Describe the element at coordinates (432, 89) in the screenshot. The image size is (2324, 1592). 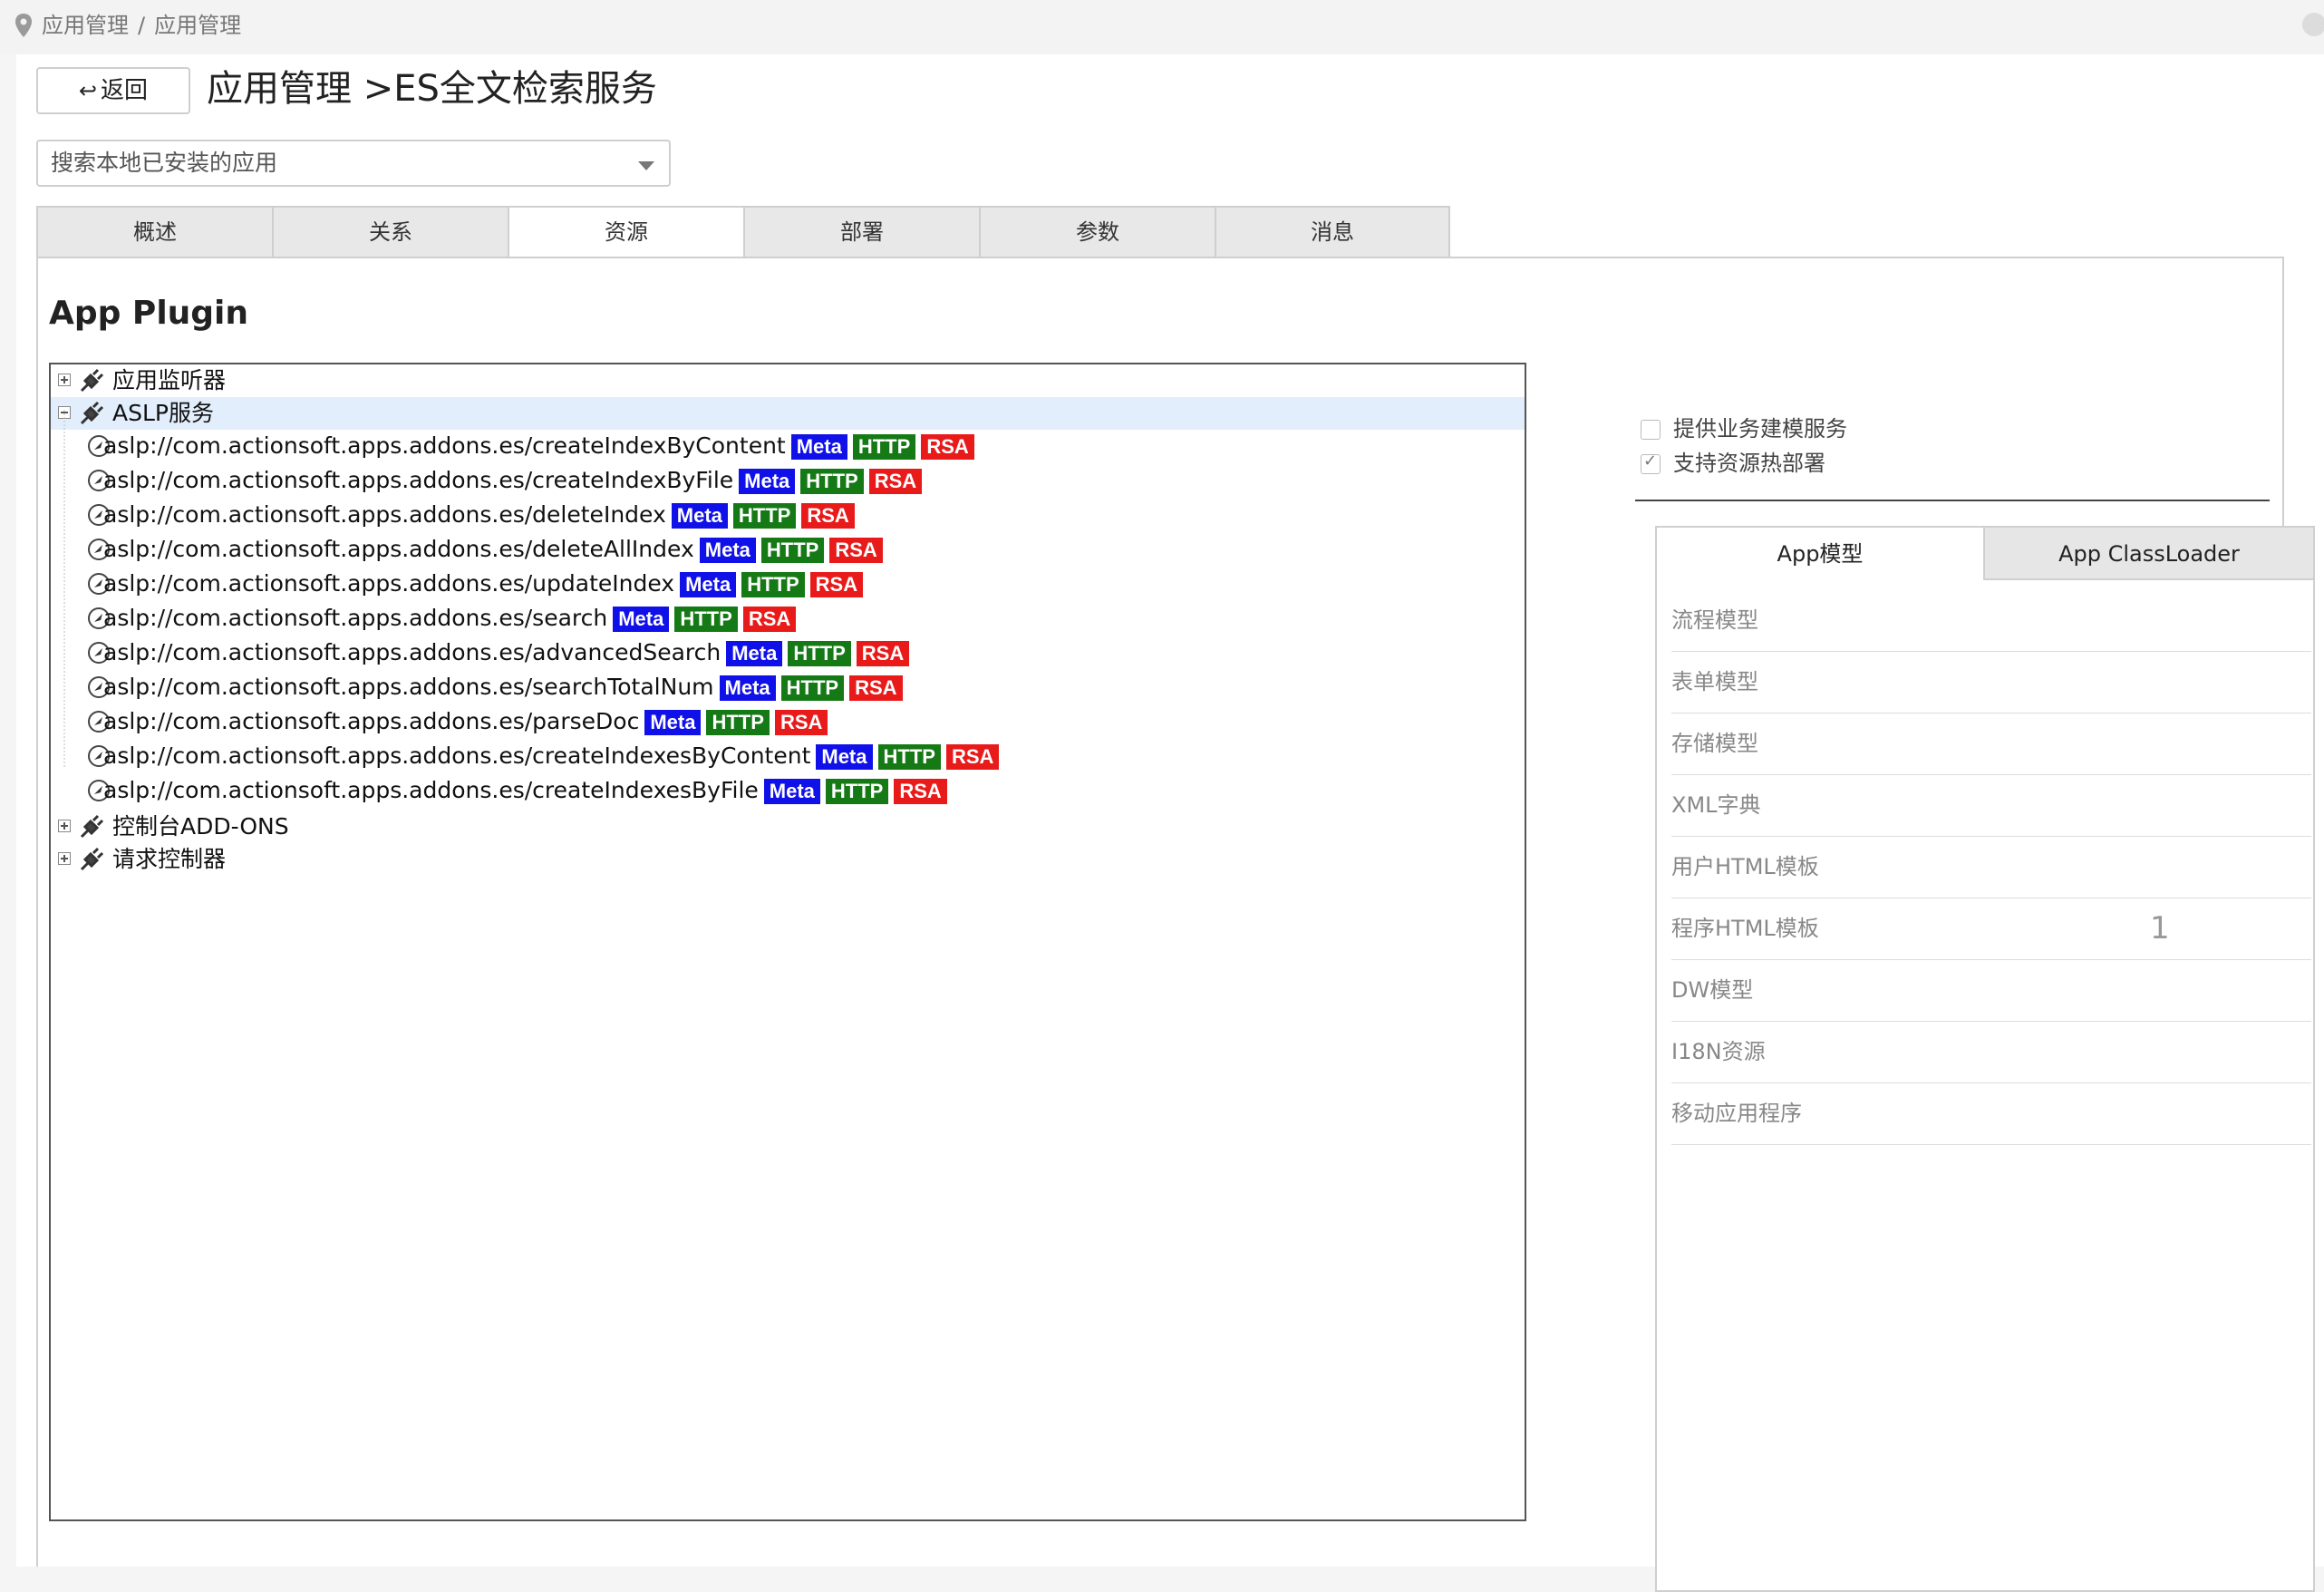
I see `page-title: 应用管理 >ES全文检索服务` at that location.